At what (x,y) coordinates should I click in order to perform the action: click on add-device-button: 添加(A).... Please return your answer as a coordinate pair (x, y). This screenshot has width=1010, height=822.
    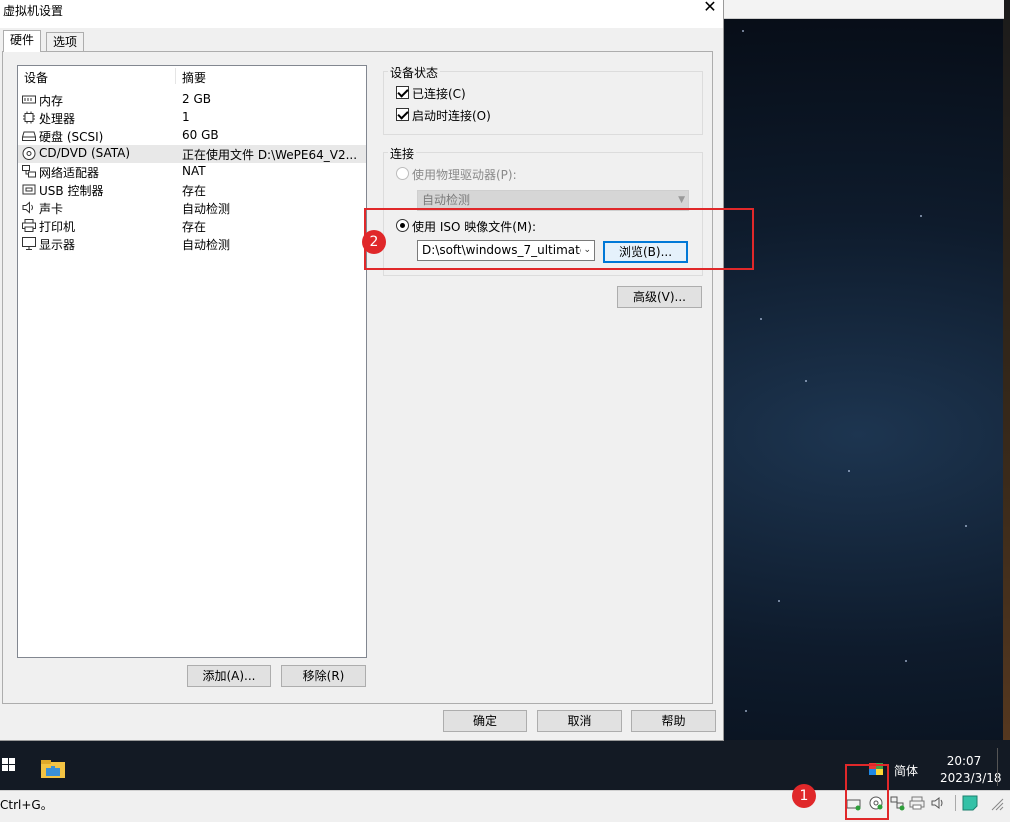
    Looking at the image, I should click on (229, 676).